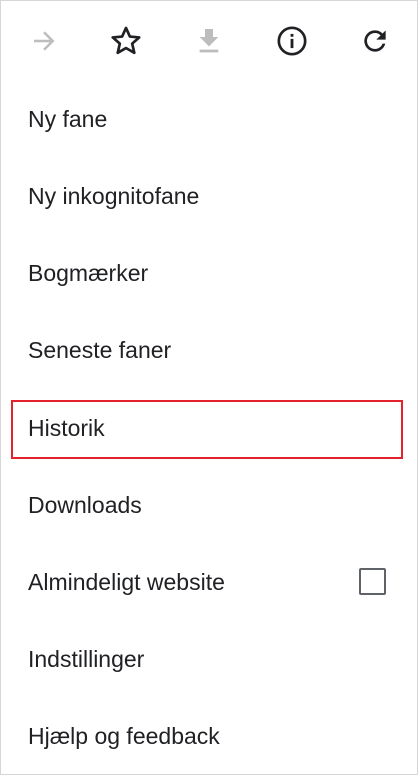 The height and width of the screenshot is (775, 418). What do you see at coordinates (209, 428) in the screenshot?
I see `menu-item-history: Historik` at bounding box center [209, 428].